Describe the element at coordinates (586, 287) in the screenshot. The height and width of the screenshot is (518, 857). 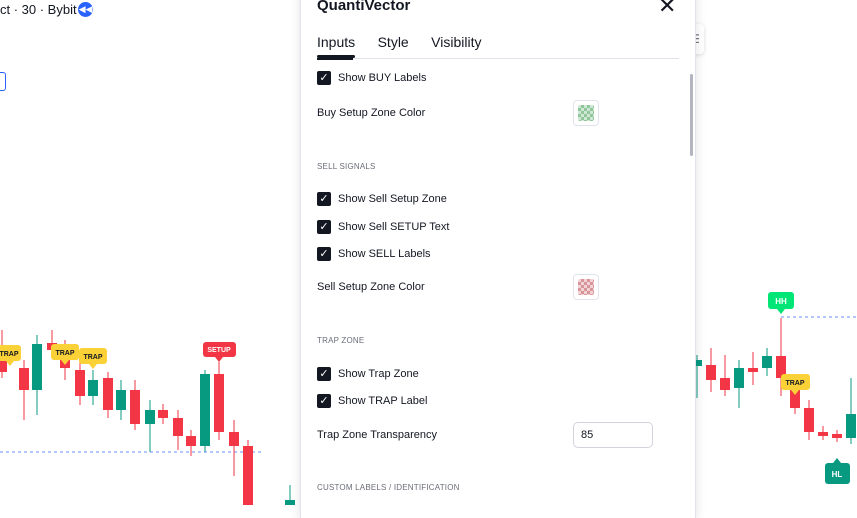
I see `sell-zone-color-swatch` at that location.